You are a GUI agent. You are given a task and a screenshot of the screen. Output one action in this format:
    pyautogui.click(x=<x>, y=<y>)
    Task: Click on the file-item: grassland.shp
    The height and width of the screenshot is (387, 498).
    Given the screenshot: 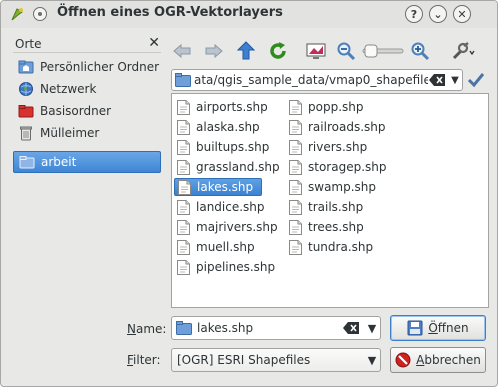 What is the action you would take?
    pyautogui.click(x=228, y=167)
    